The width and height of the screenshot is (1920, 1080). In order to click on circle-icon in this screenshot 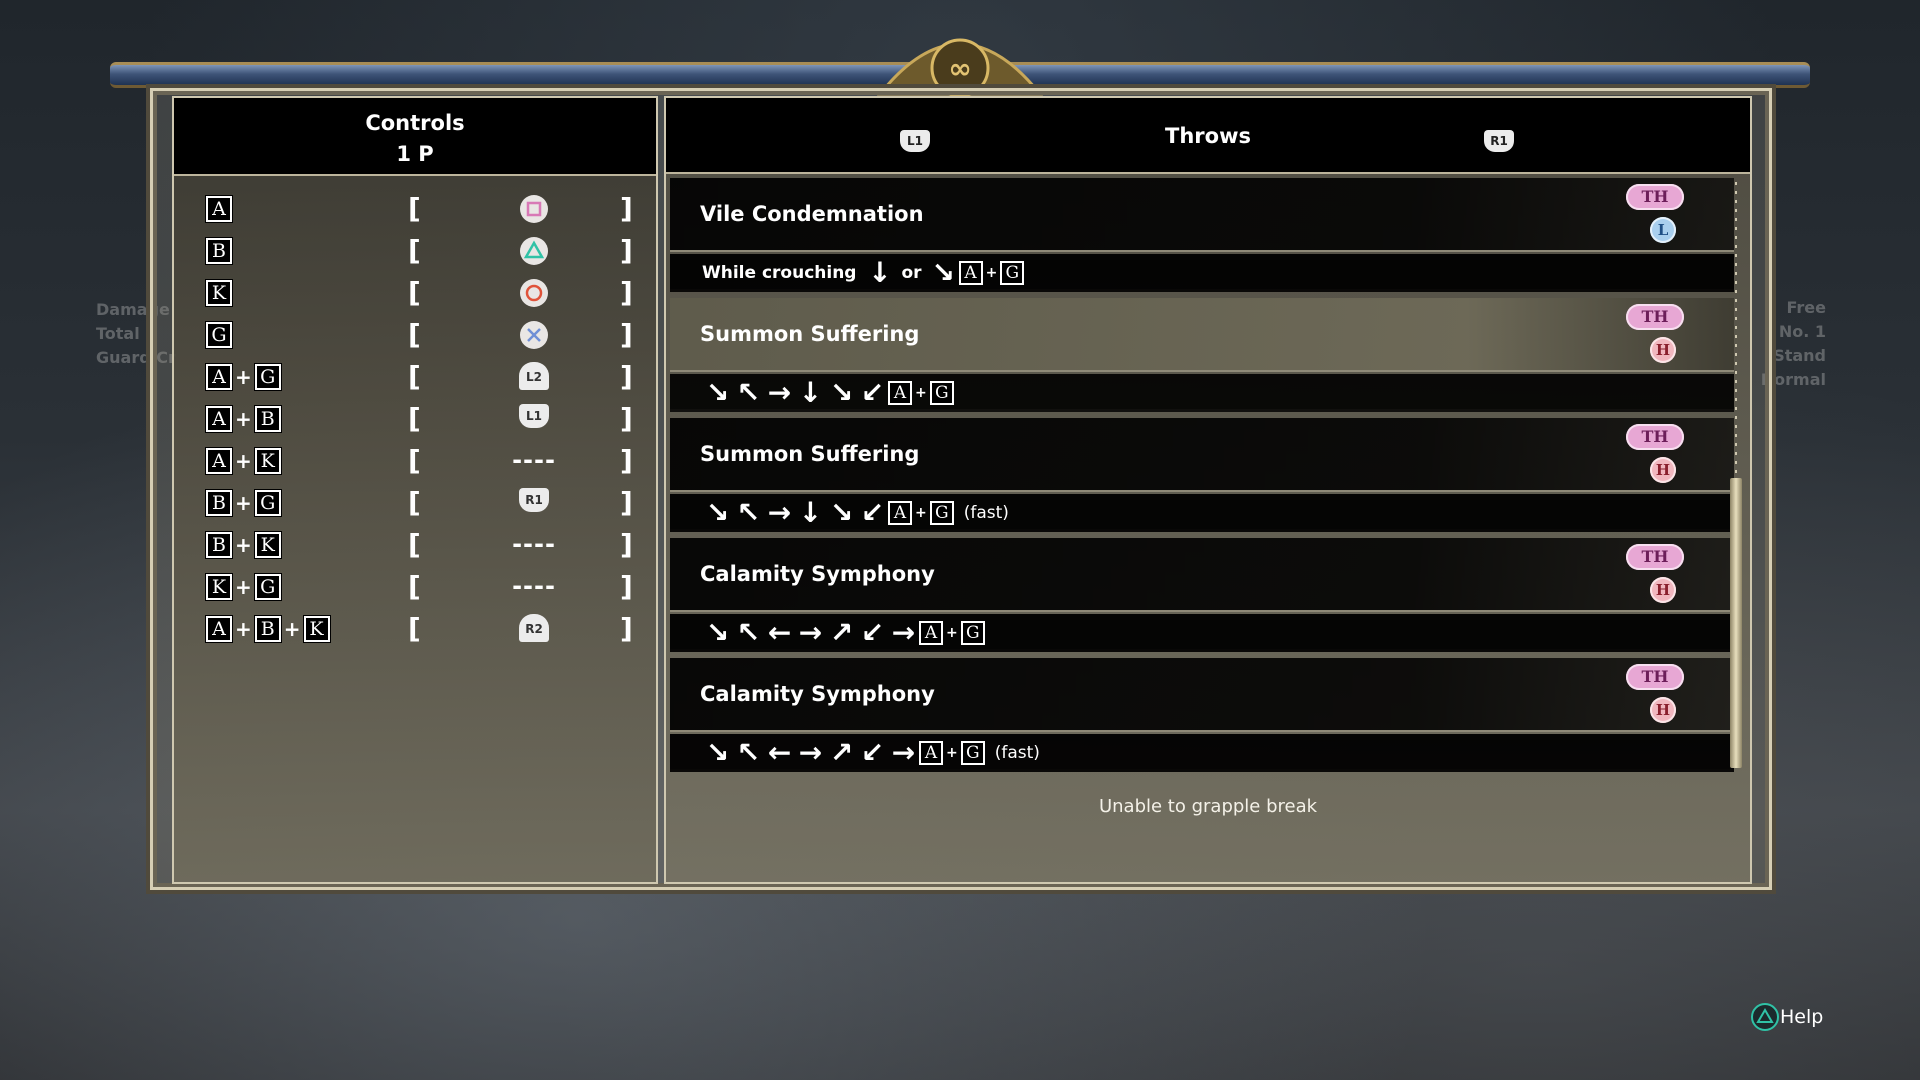, I will do `click(534, 293)`.